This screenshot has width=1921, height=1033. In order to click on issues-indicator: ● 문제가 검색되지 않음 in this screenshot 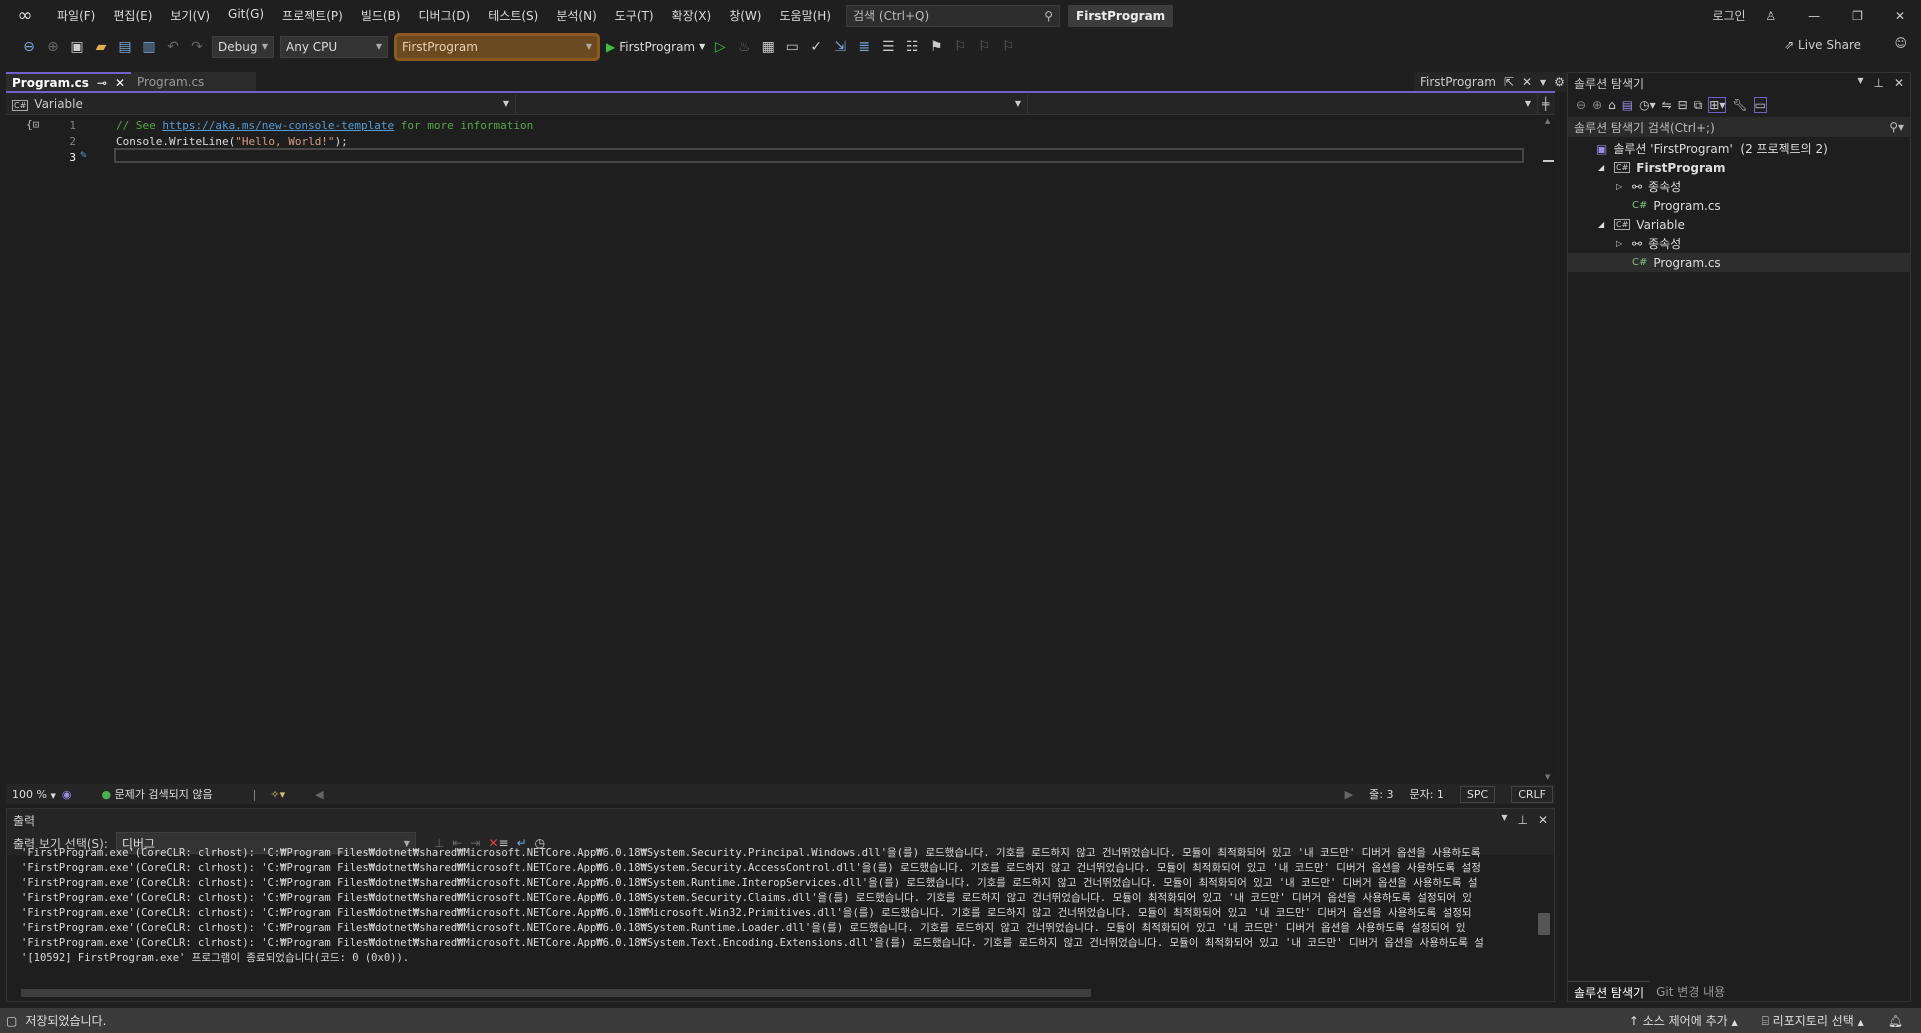, I will do `click(156, 794)`.